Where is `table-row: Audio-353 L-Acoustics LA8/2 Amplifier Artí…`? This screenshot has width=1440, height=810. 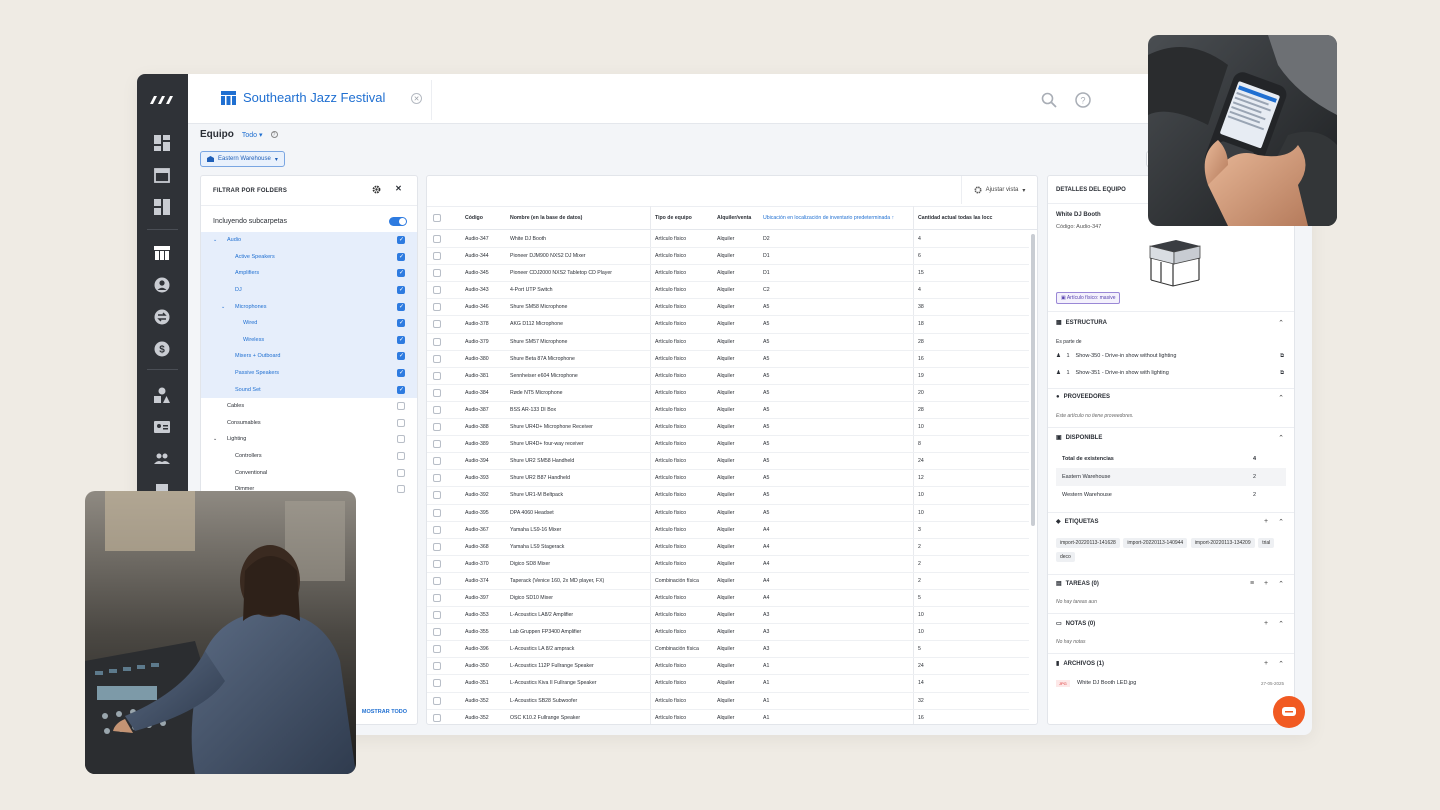 table-row: Audio-353 L-Acoustics LA8/2 Amplifier Artí… is located at coordinates (728, 616).